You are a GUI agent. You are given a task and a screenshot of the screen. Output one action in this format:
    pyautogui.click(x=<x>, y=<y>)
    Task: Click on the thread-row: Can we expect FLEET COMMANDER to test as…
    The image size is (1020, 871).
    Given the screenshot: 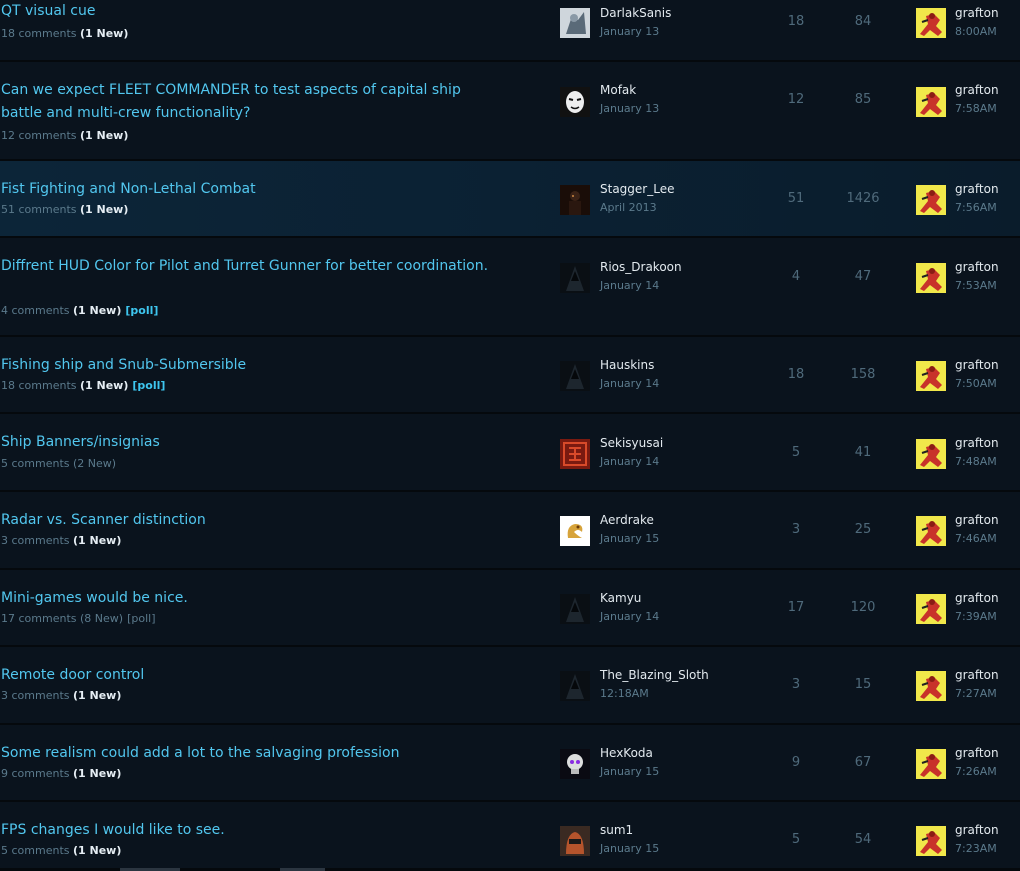 What is the action you would take?
    pyautogui.click(x=510, y=111)
    